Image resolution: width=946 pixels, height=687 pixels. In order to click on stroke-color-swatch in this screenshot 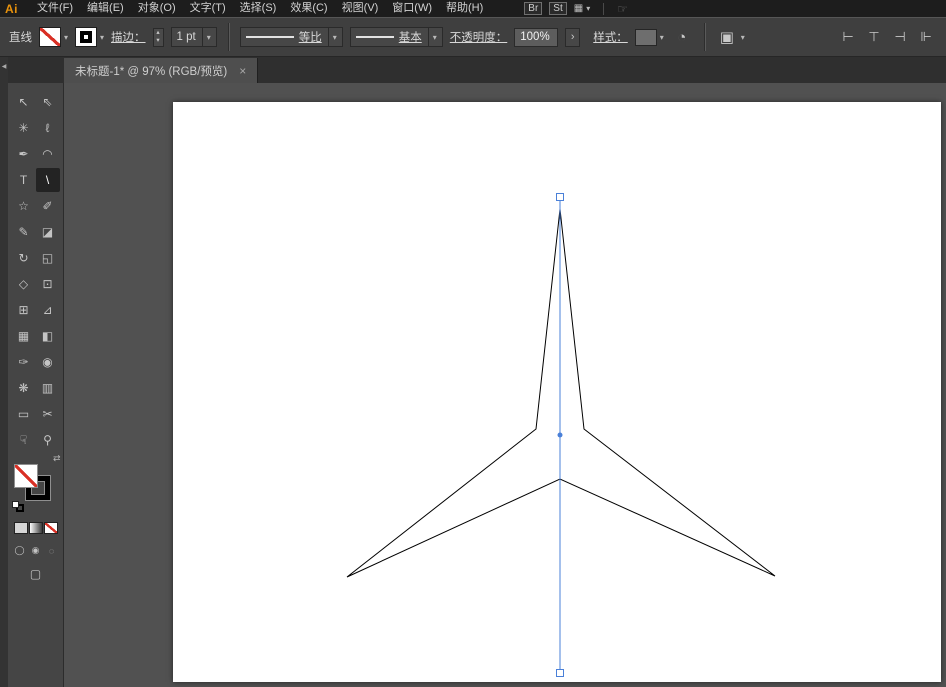, I will do `click(86, 37)`.